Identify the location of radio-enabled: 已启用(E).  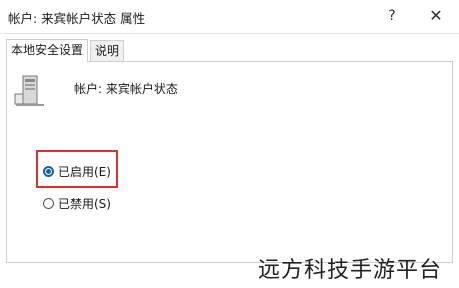
(77, 171).